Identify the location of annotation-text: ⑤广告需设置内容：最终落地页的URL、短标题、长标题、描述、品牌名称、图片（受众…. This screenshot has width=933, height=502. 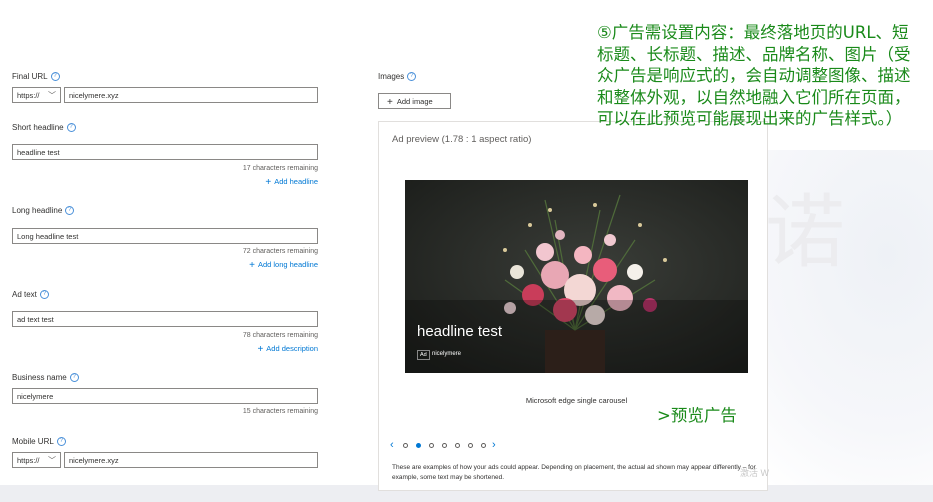
(754, 75).